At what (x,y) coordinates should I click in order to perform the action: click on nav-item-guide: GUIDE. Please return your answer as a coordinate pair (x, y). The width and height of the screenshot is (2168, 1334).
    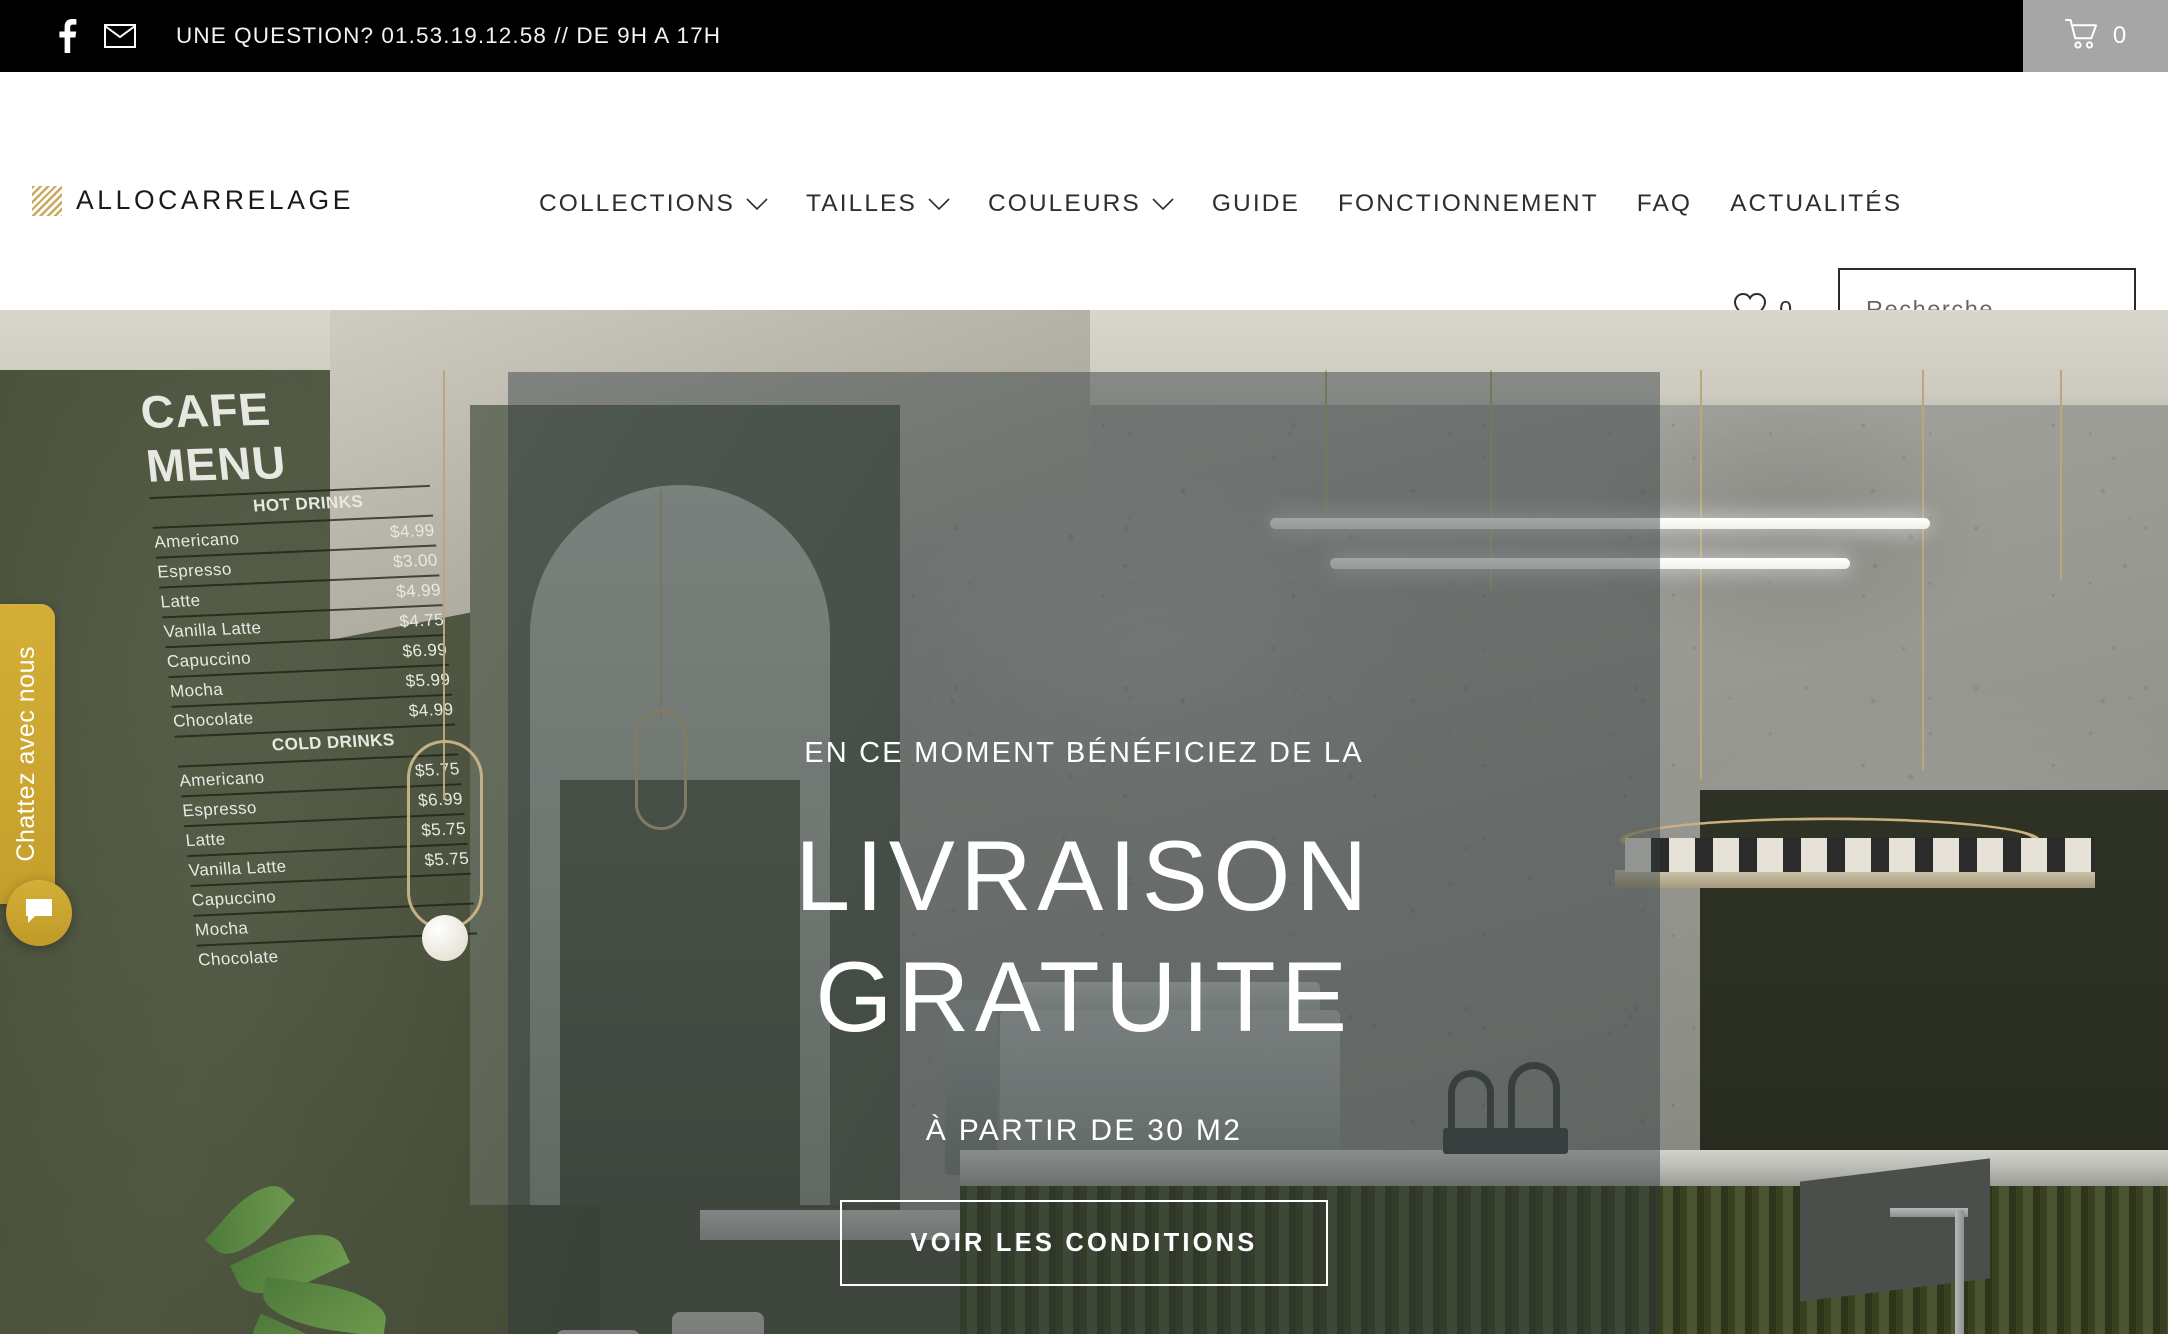
    Looking at the image, I should click on (1256, 204).